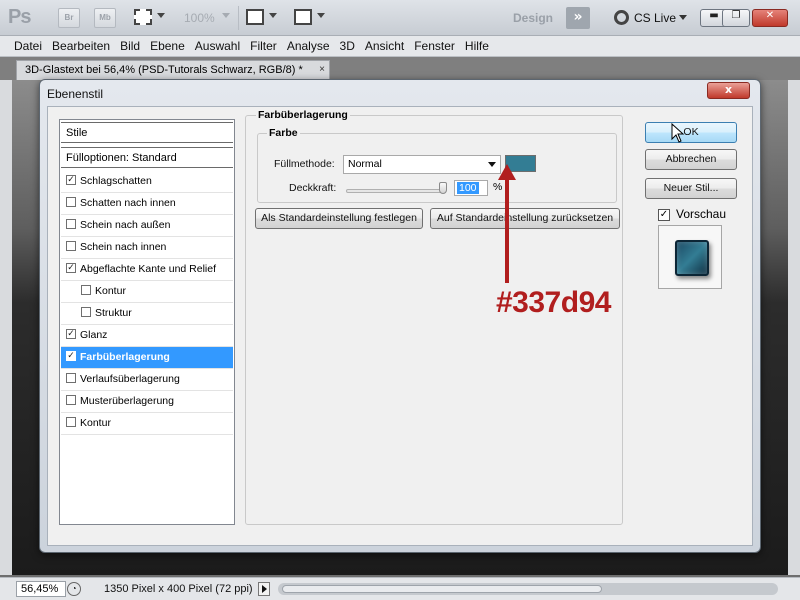 The image size is (800, 600). Describe the element at coordinates (74, 589) in the screenshot. I see `document-profile-icon: ◔` at that location.